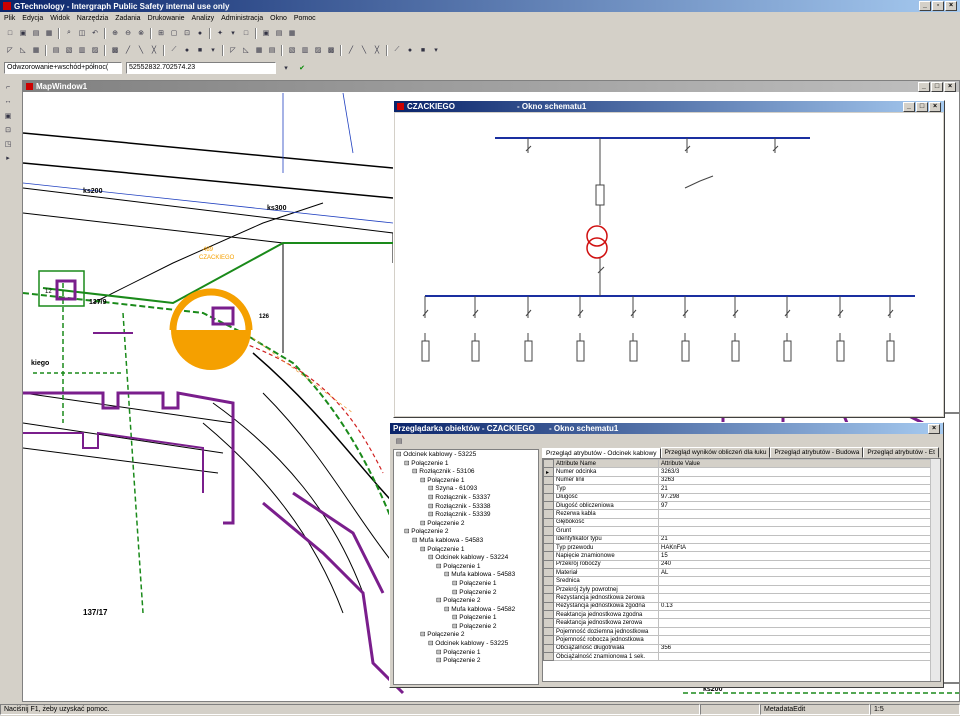  What do you see at coordinates (233, 50) in the screenshot?
I see `toolbar-button-icon: ◸` at bounding box center [233, 50].